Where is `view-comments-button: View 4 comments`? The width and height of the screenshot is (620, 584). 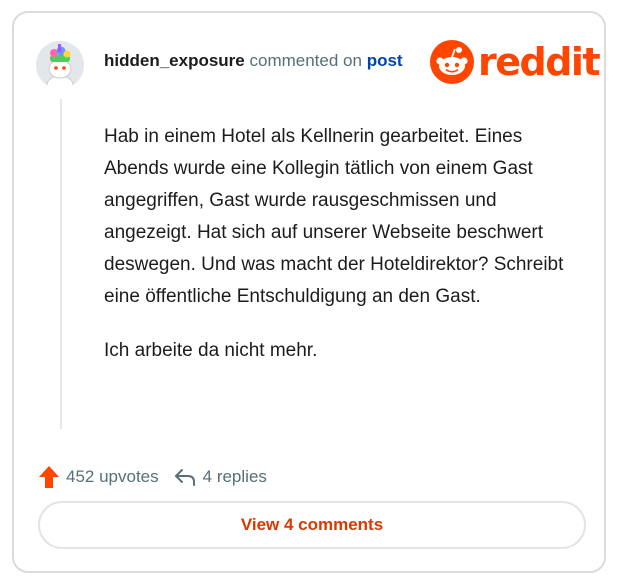
view-comments-button: View 4 comments is located at coordinates (312, 525).